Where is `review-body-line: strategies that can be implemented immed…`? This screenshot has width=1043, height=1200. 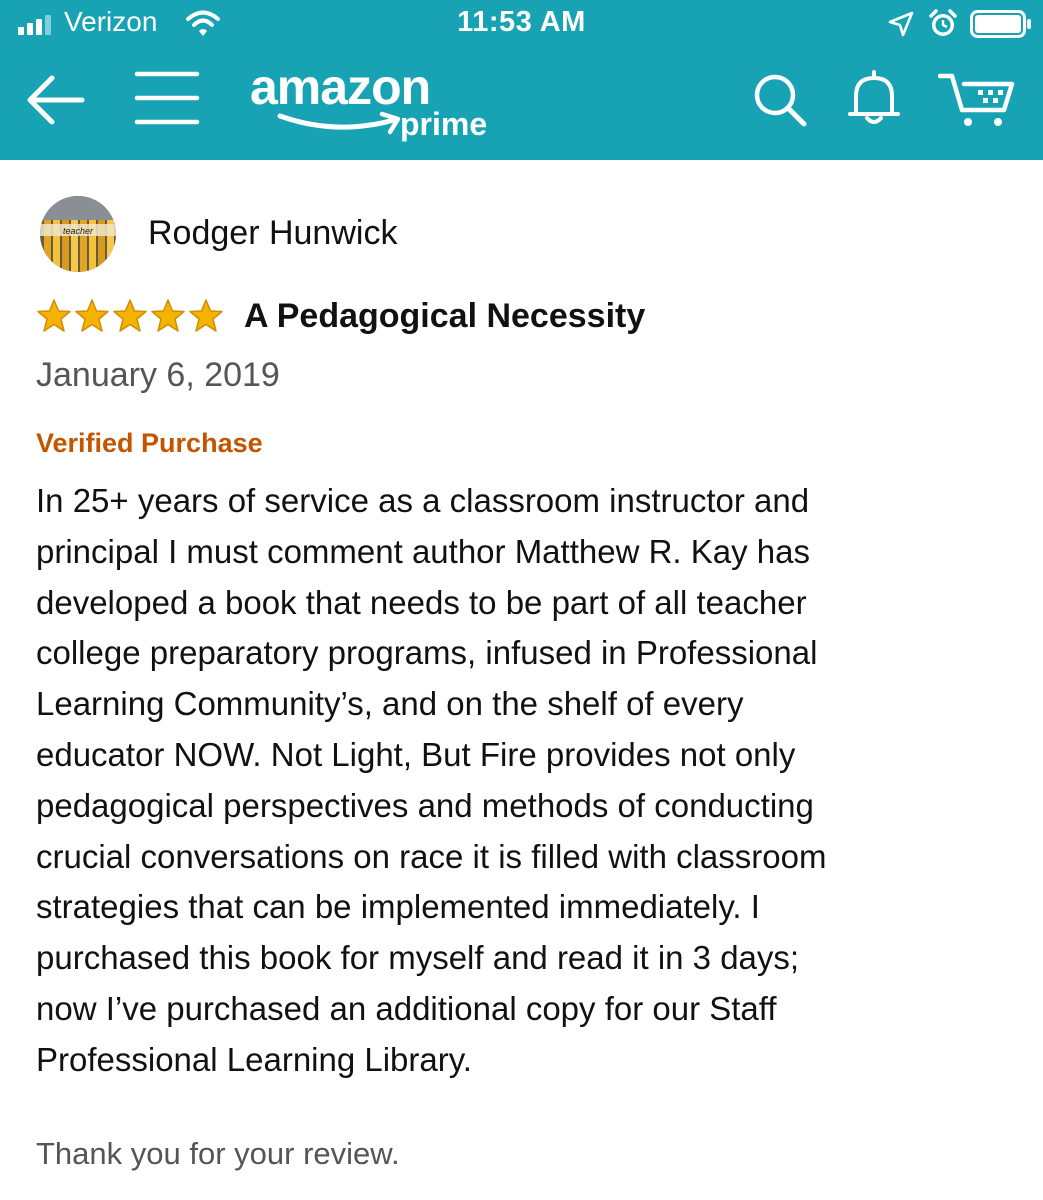 review-body-line: strategies that can be implemented immed… is located at coordinates (398, 907).